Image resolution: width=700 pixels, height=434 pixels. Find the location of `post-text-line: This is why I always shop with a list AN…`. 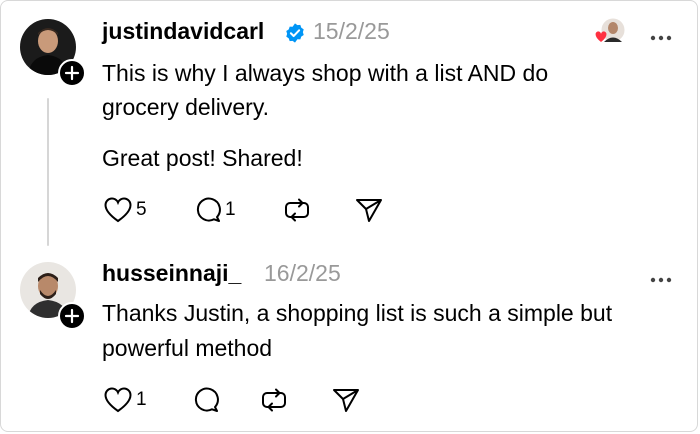

post-text-line: This is why I always shop with a list AN… is located at coordinates (325, 73).